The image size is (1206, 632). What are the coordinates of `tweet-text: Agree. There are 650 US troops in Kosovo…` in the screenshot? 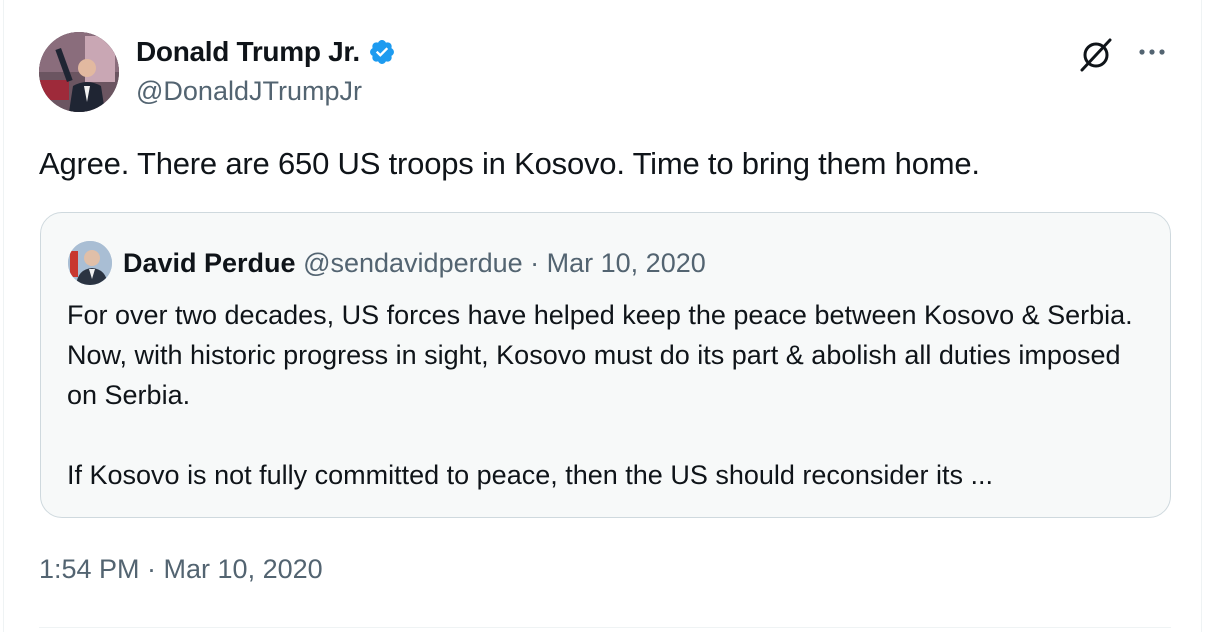 It's located at (509, 163).